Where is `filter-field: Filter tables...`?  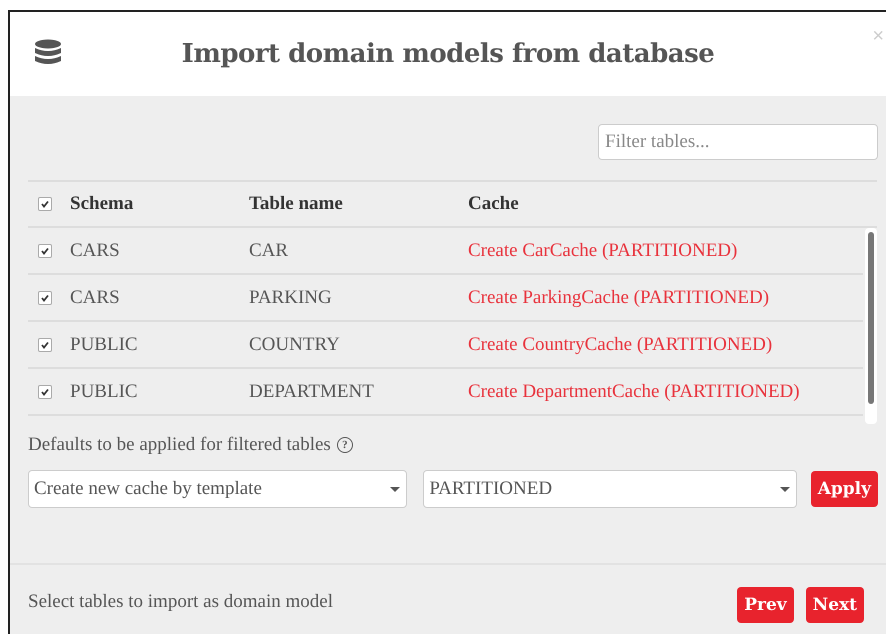
filter-field: Filter tables... is located at coordinates (738, 142).